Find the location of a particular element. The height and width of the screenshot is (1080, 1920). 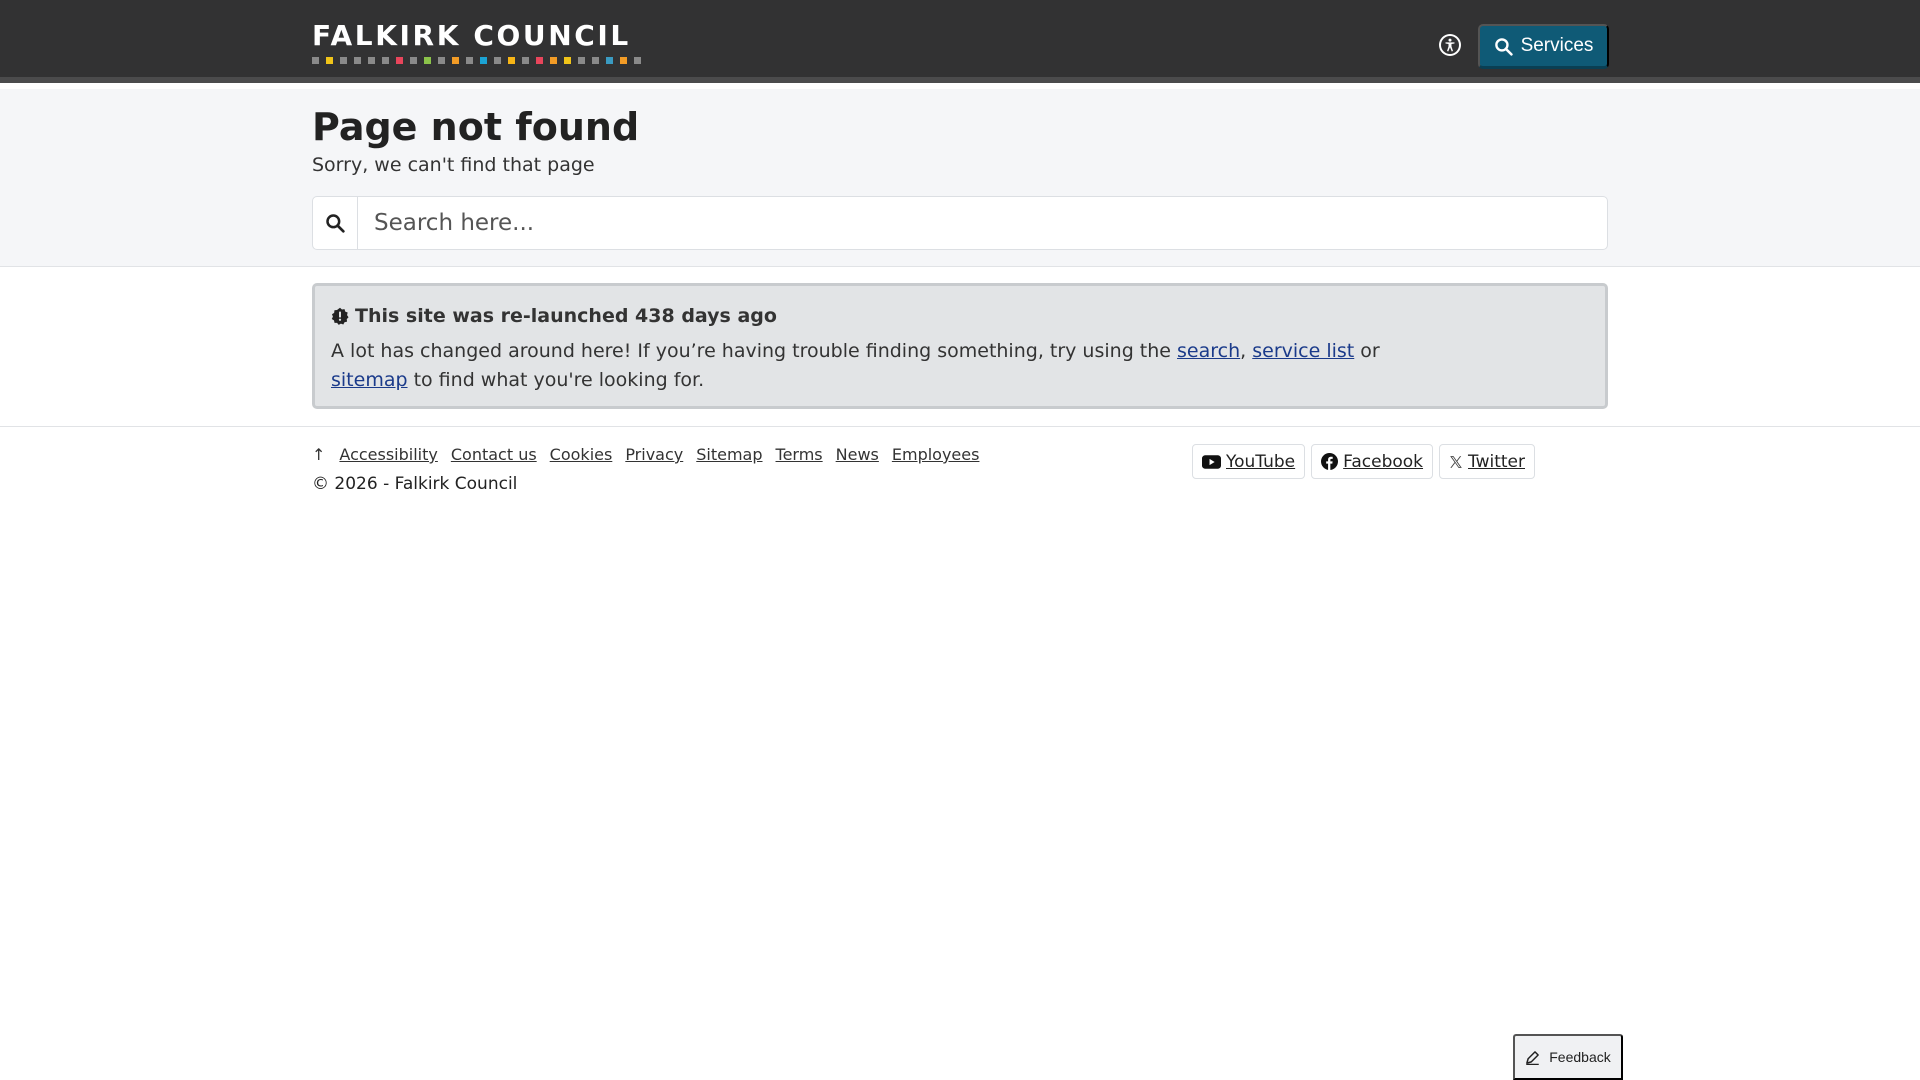

facebook-icon is located at coordinates (1330, 461).